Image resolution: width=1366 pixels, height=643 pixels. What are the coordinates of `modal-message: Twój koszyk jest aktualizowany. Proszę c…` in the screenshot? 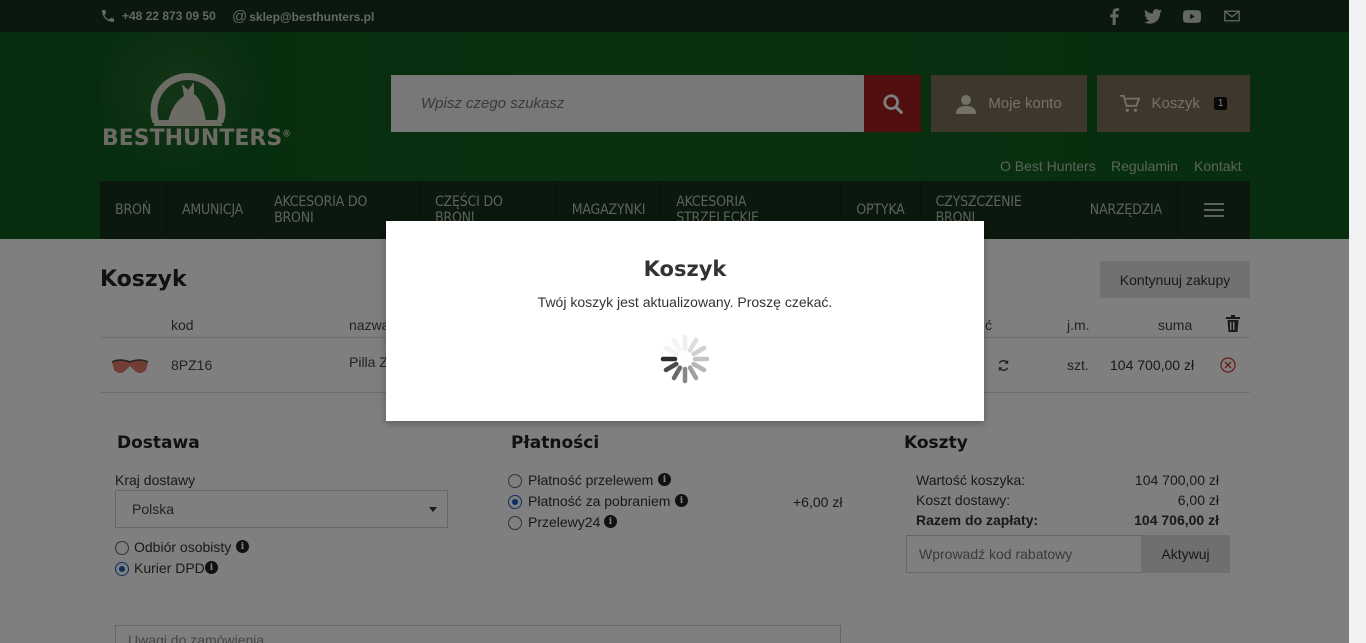 It's located at (685, 302).